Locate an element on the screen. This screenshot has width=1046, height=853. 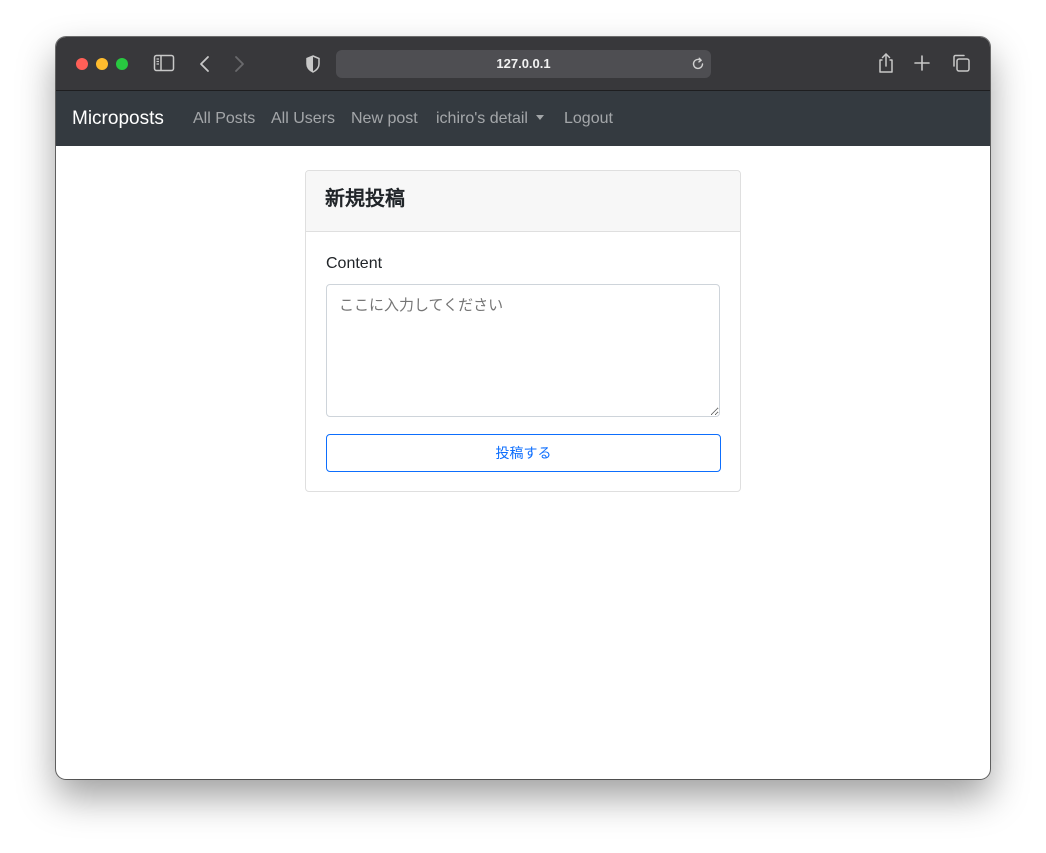
back-icon is located at coordinates (205, 64).